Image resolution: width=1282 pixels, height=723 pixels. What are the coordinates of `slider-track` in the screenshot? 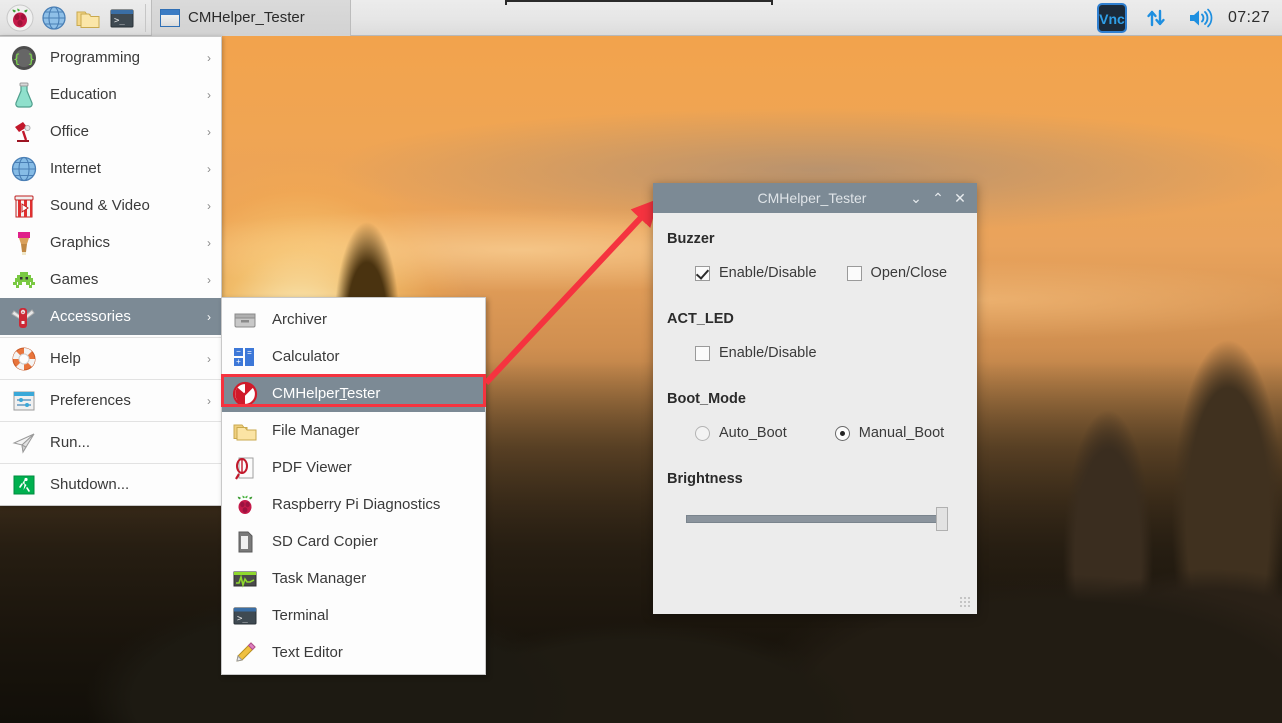 It's located at (817, 519).